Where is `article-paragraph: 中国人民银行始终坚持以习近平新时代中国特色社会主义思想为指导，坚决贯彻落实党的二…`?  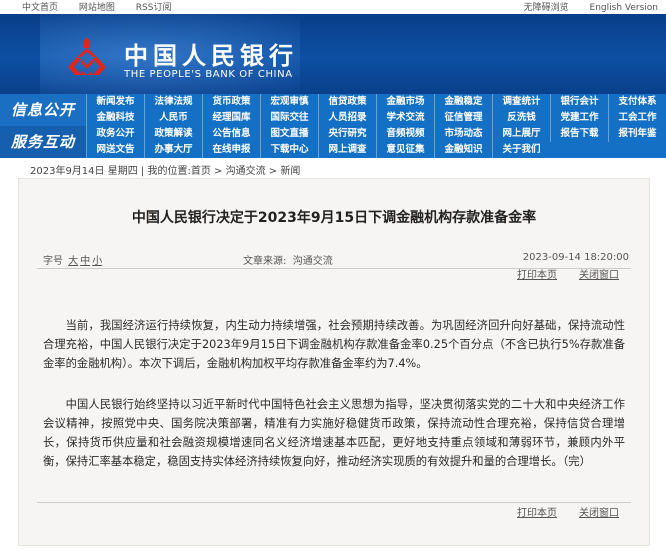 article-paragraph: 中国人民银行始终坚持以习近平新时代中国特色社会主义思想为指导，坚决贯彻落实党的二… is located at coordinates (334, 433).